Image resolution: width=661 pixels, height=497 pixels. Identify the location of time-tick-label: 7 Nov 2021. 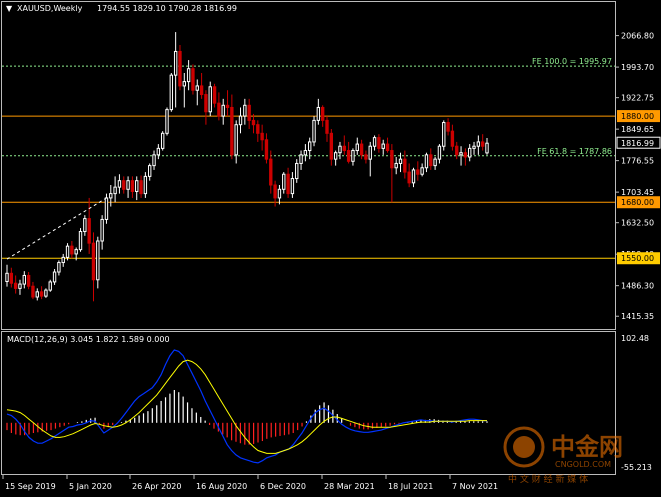
(475, 486).